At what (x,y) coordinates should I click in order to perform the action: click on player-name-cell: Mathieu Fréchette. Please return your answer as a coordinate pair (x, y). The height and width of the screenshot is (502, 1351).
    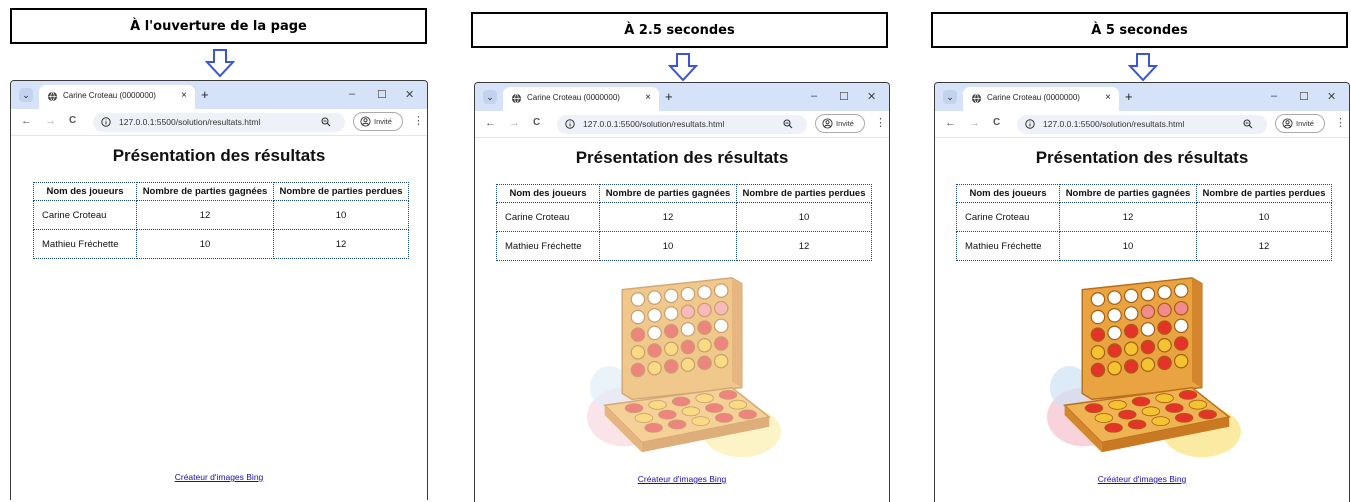
    Looking at the image, I should click on (548, 246).